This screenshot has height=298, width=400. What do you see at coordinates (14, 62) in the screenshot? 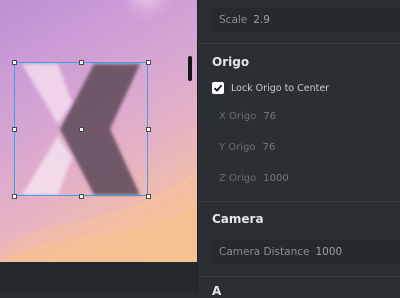
I see `resize-handle-top-left` at bounding box center [14, 62].